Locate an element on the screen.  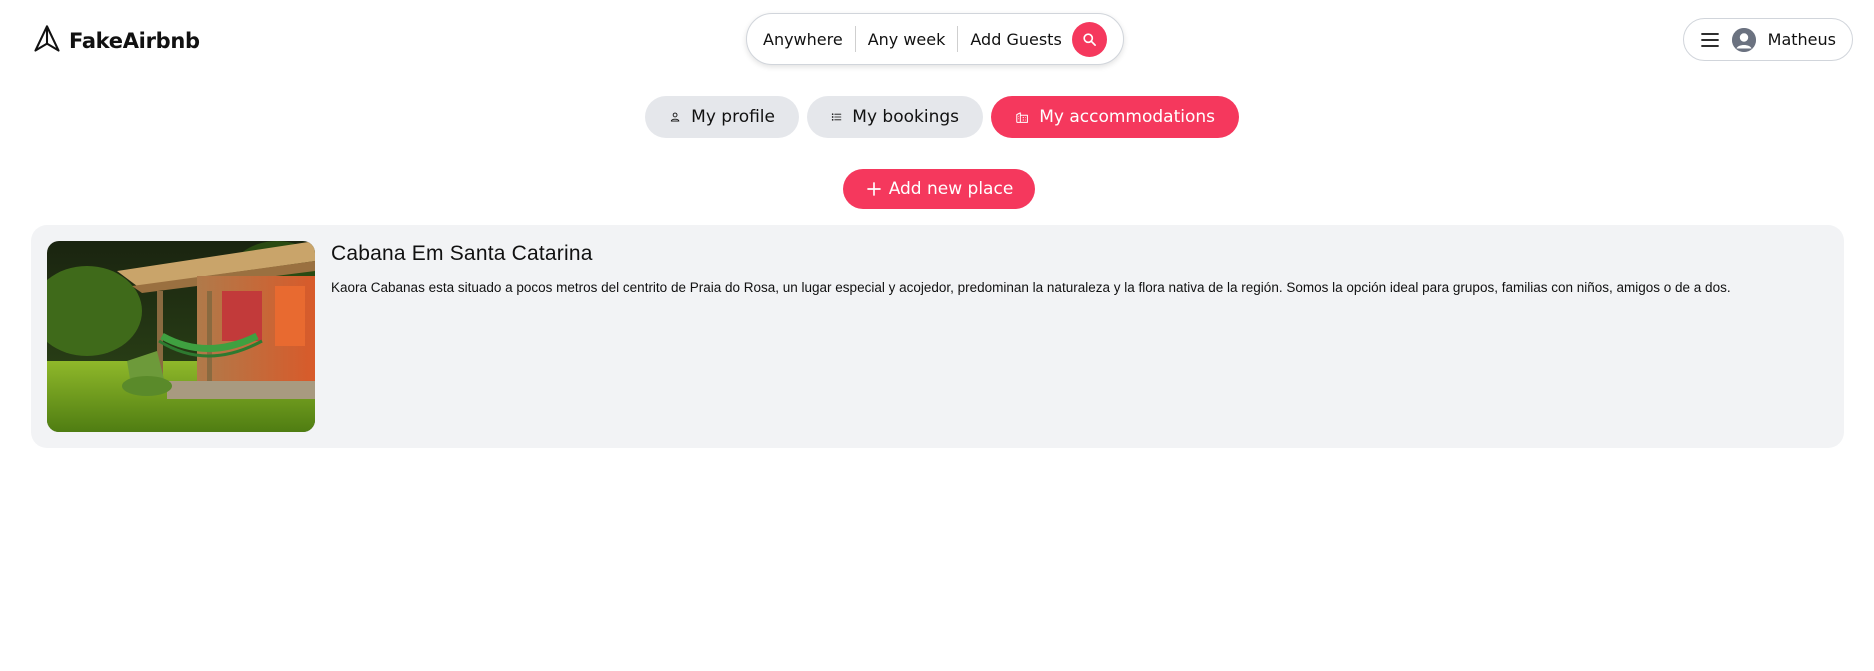
search-location: Anywhere is located at coordinates (803, 39).